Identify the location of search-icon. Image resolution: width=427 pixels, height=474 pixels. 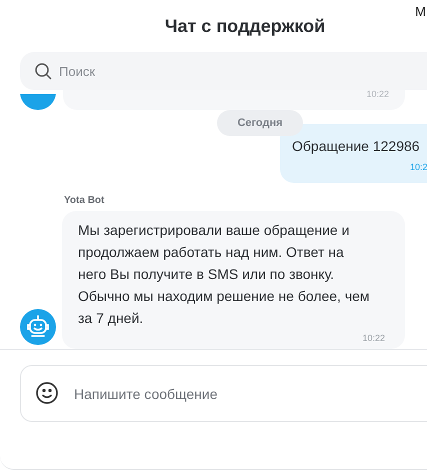
(43, 71).